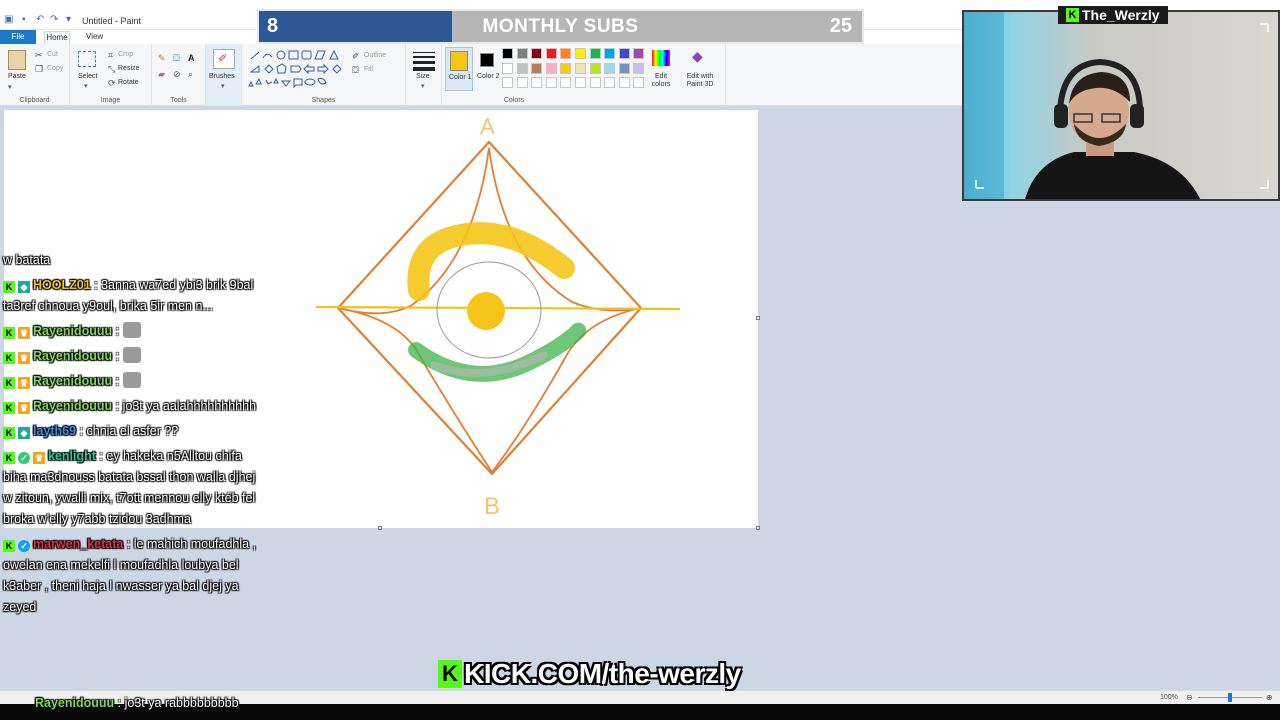 Image resolution: width=1280 pixels, height=720 pixels. Describe the element at coordinates (661, 81) in the screenshot. I see `edit-colors-button: Edit colors` at that location.